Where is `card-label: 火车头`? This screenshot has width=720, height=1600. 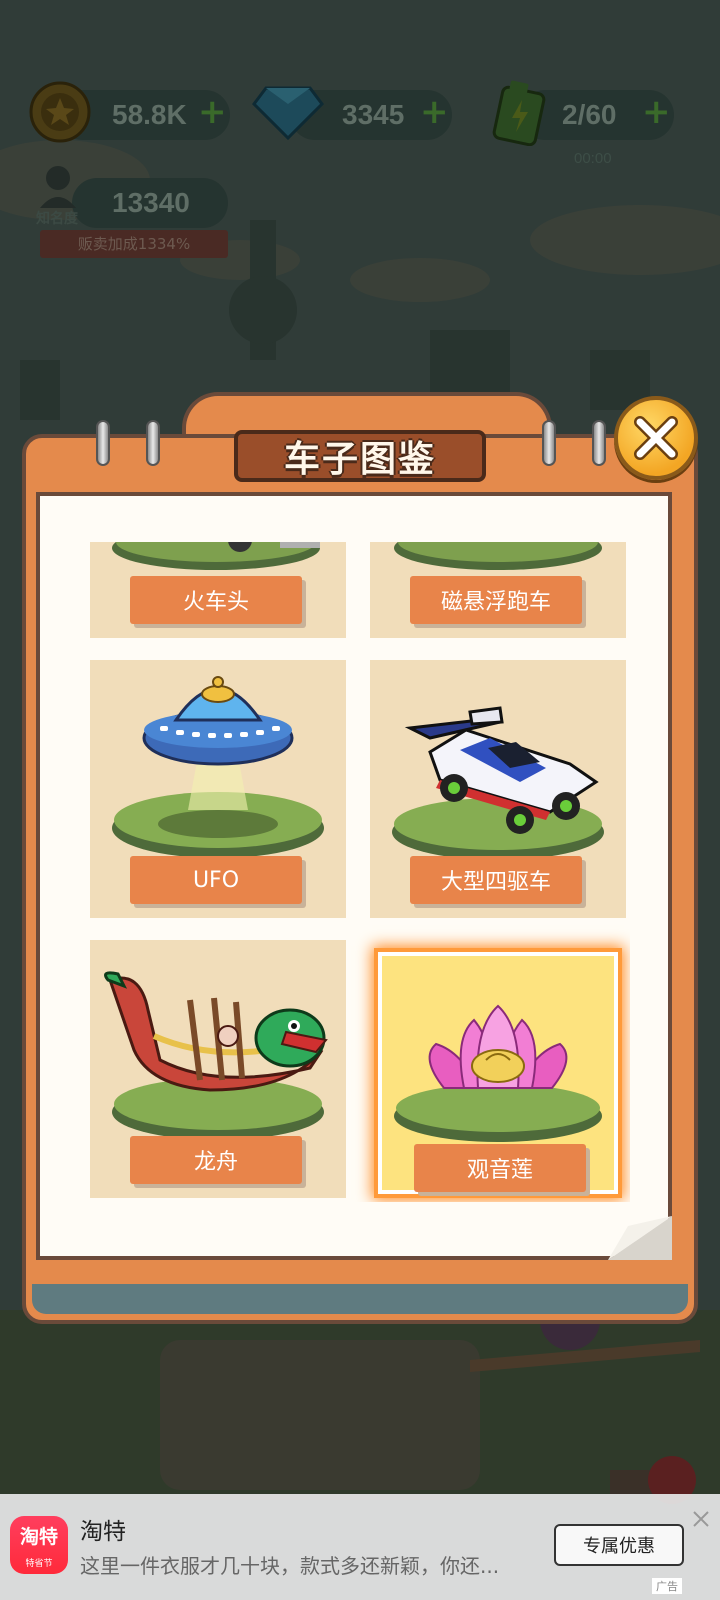 card-label: 火车头 is located at coordinates (216, 600).